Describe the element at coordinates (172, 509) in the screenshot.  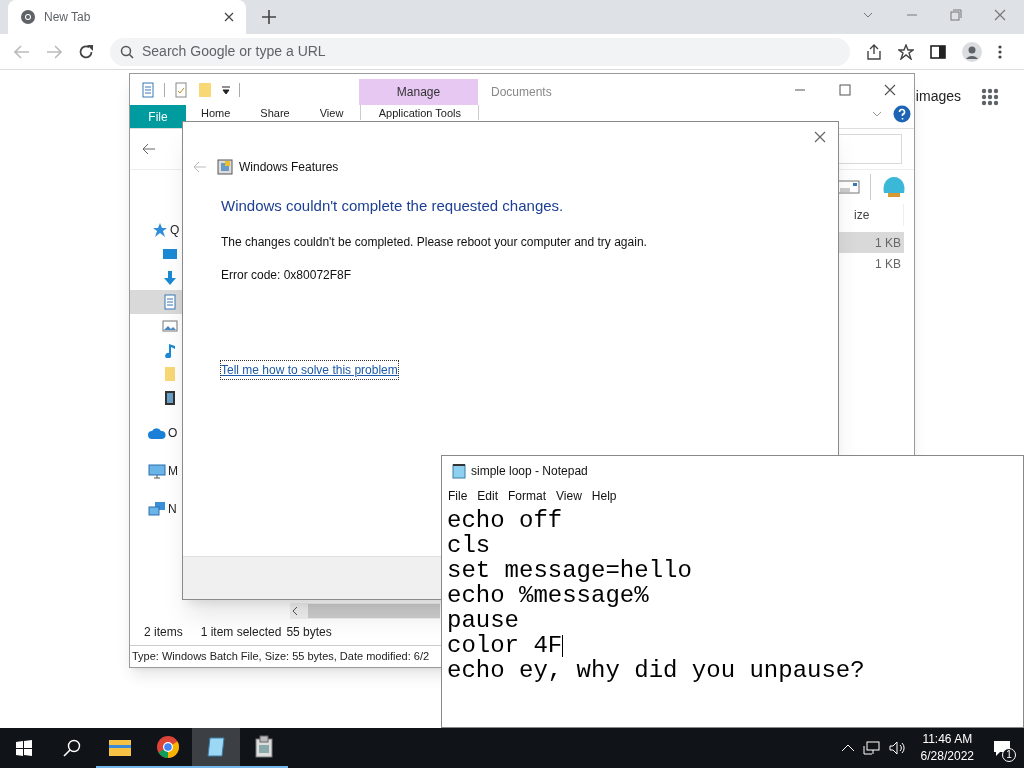
I see `sidebar-item: N` at that location.